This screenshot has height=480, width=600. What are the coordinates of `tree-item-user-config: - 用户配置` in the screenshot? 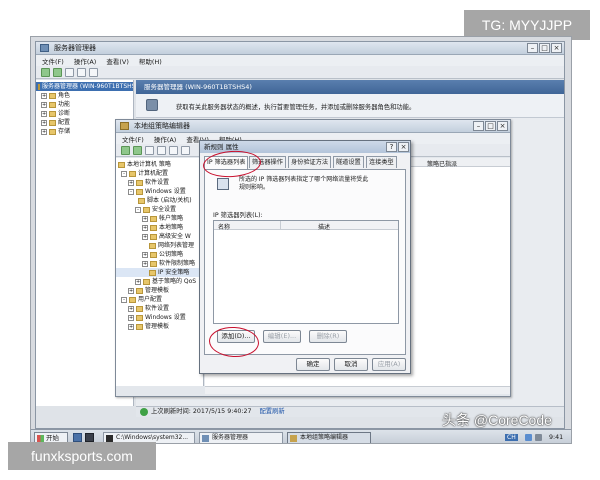 It's located at (159, 299).